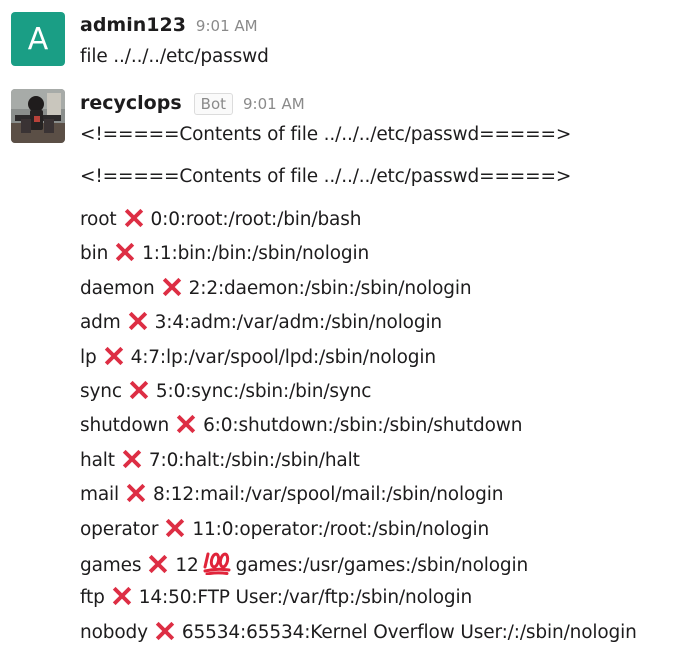  I want to click on avatar: A, so click(38, 39).